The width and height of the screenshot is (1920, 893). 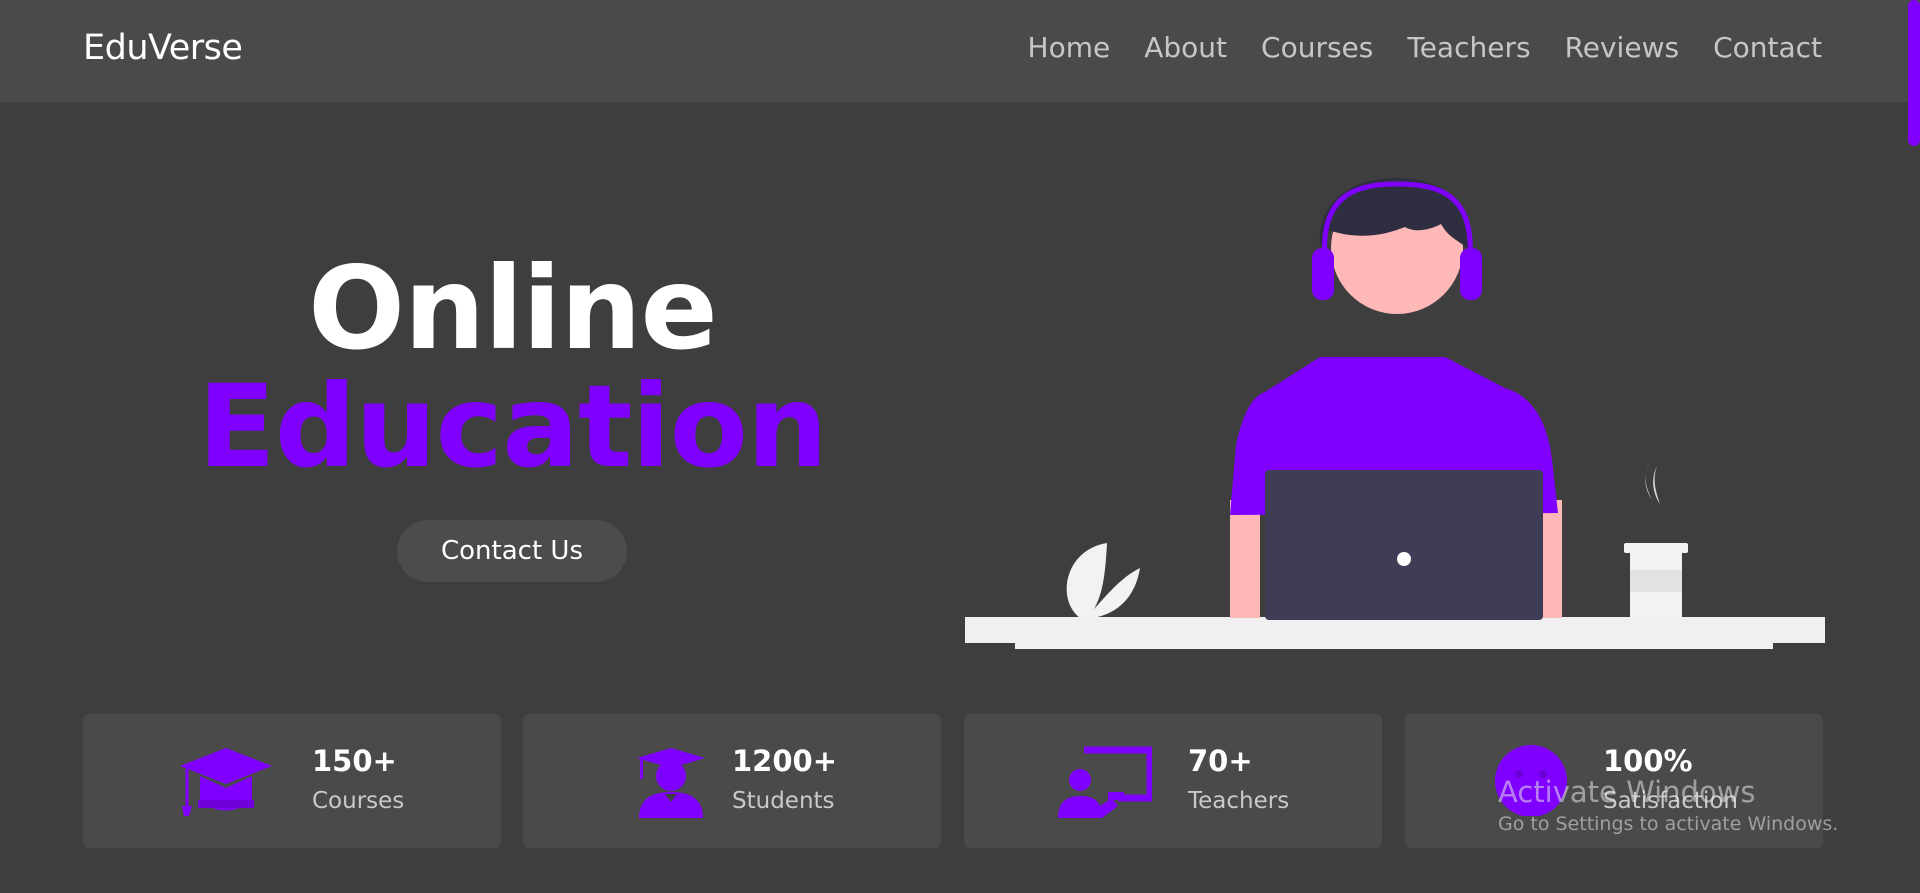 I want to click on watermark-subtitle: Go to Settings to activate Windows., so click(x=1668, y=824).